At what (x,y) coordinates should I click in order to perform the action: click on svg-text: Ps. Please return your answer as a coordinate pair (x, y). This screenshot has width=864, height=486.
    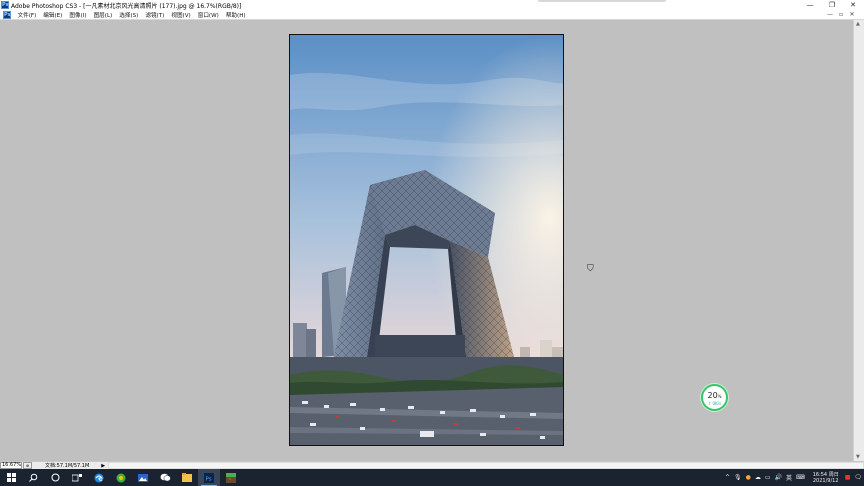
    Looking at the image, I should click on (209, 479).